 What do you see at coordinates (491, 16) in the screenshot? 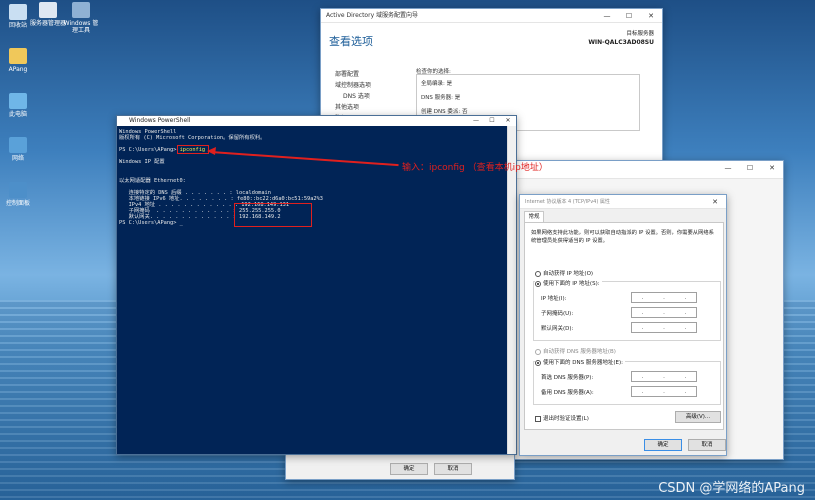
I see `ad-titlebar: Active Directory 域服务配置向导 — ☐ ✕` at bounding box center [491, 16].